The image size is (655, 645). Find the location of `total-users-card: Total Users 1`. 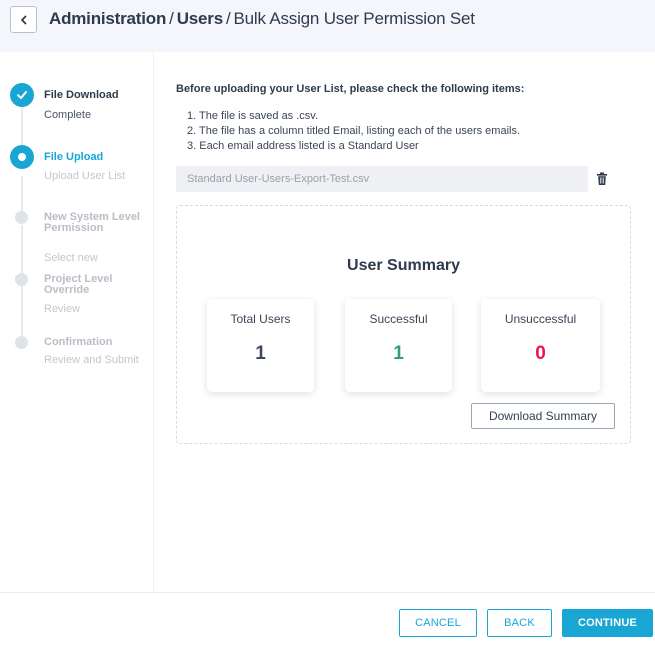

total-users-card: Total Users 1 is located at coordinates (260, 345).